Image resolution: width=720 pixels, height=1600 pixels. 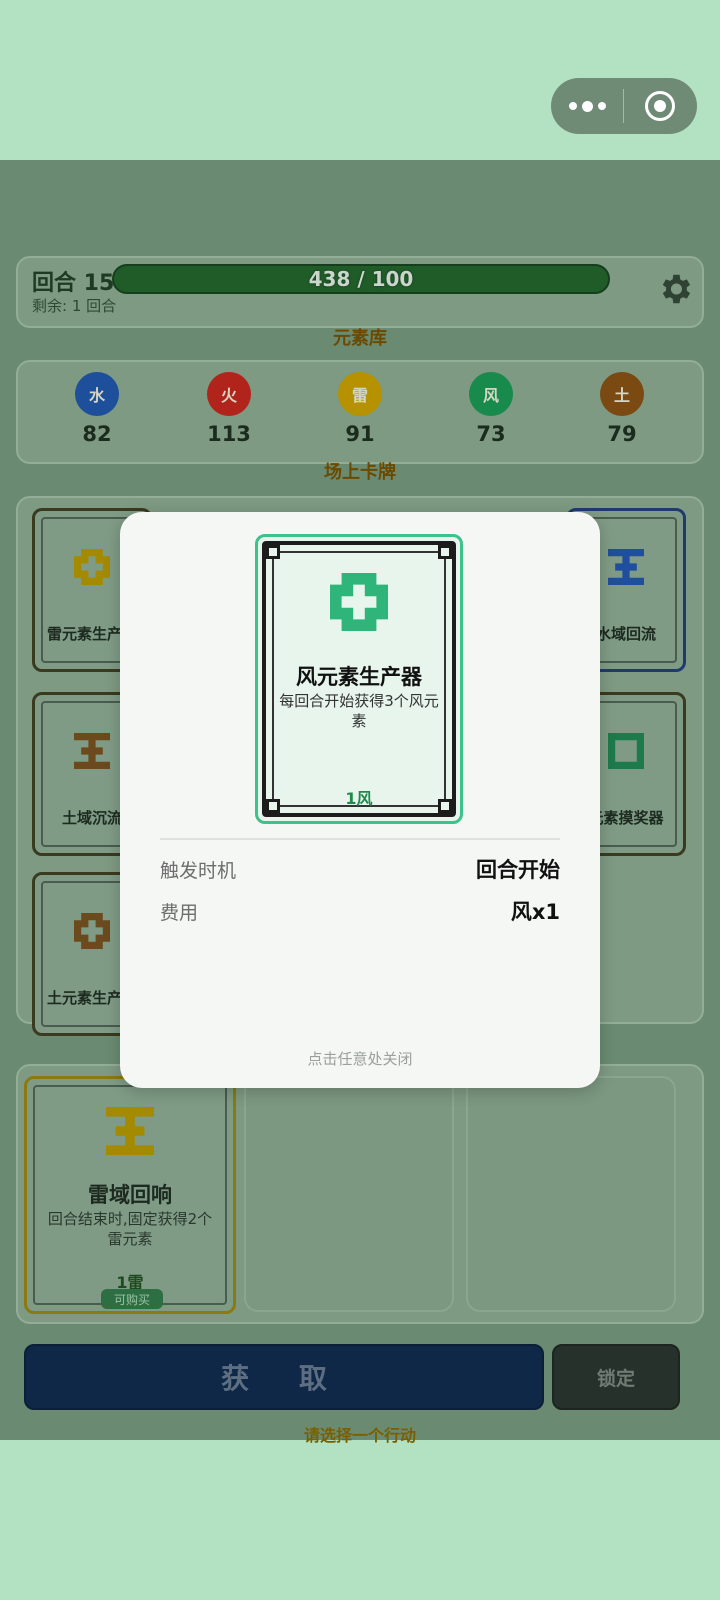 I want to click on element-thunder: 雷 91, so click(x=360, y=409).